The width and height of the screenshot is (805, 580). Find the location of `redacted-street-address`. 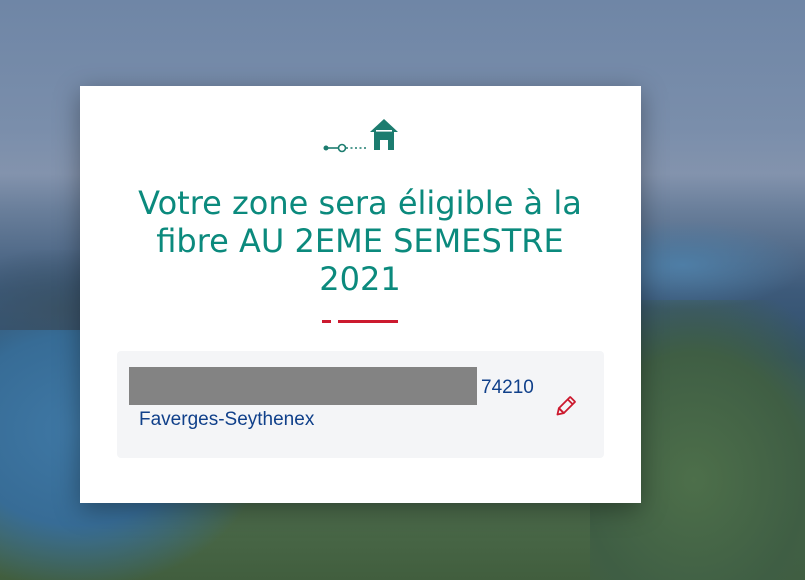

redacted-street-address is located at coordinates (303, 386).